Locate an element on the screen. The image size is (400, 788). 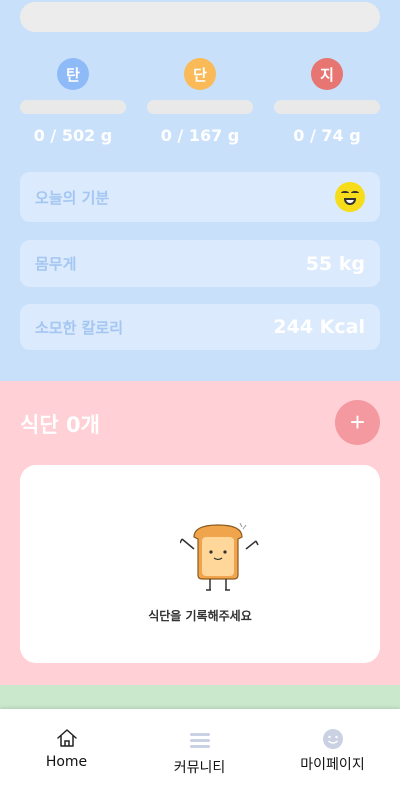
toast-character-icon is located at coordinates (219, 557).